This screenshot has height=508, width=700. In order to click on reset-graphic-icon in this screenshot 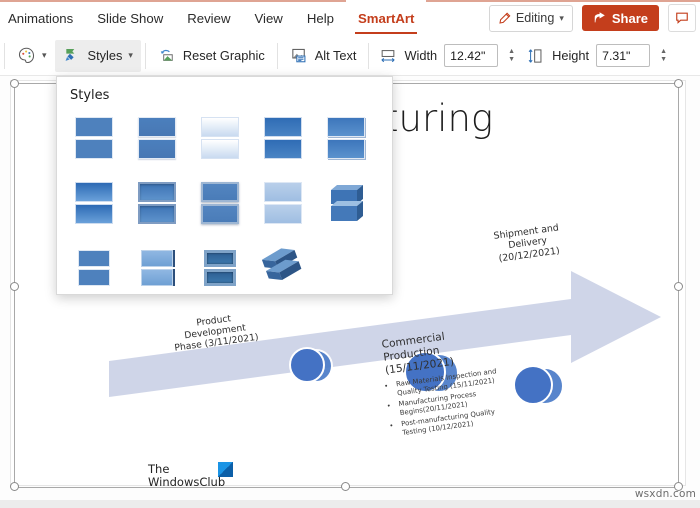, I will do `click(166, 55)`.